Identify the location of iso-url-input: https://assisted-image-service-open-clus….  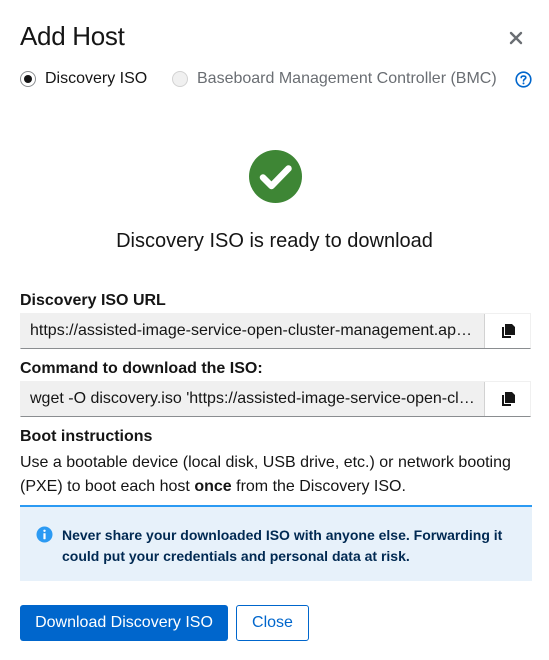
(252, 331).